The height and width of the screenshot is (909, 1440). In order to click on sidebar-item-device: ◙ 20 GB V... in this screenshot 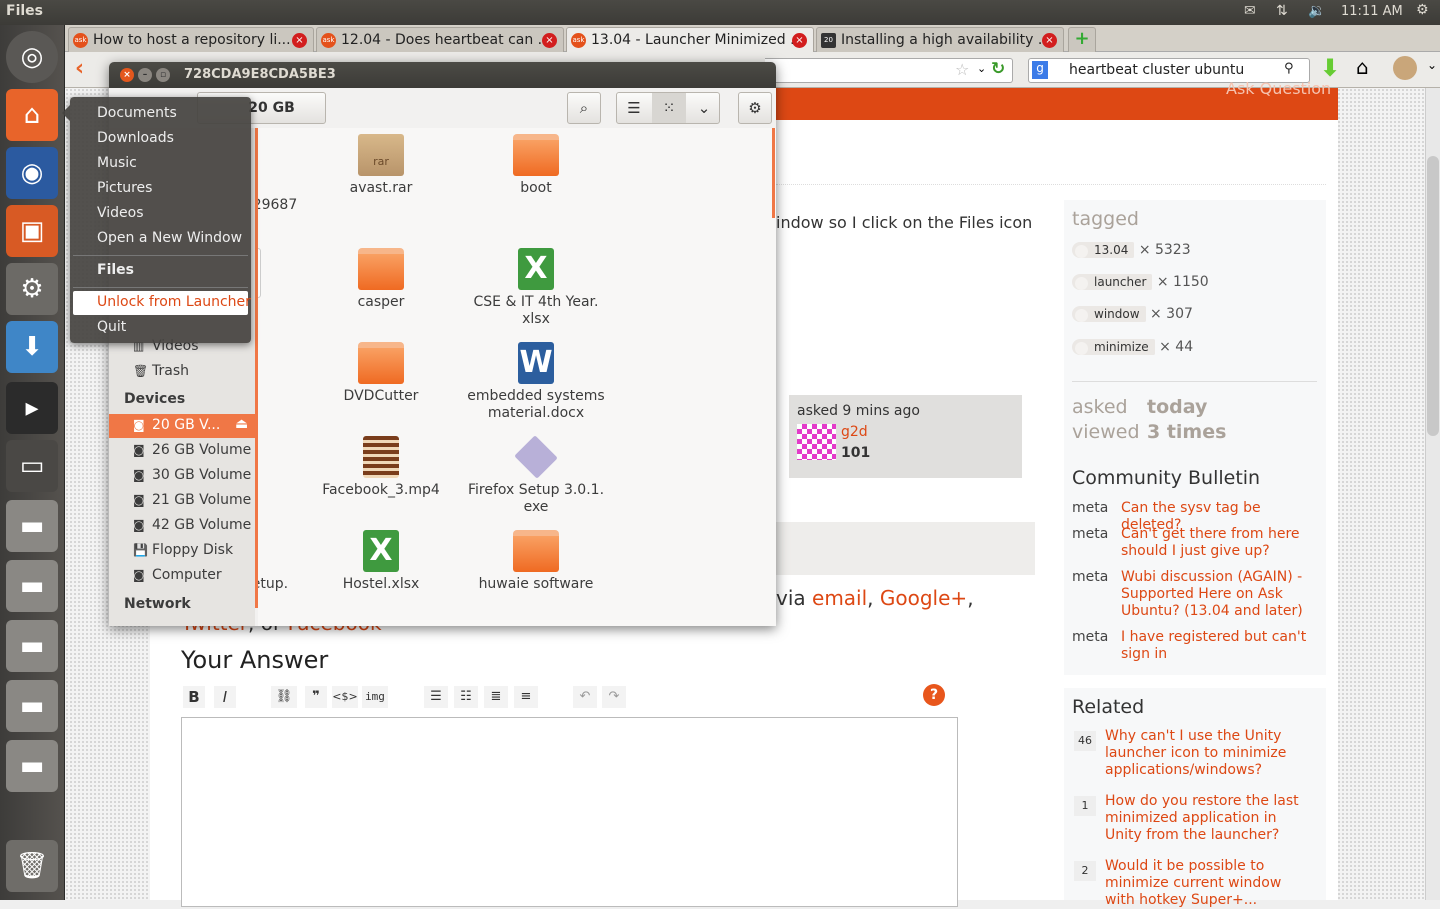, I will do `click(176, 425)`.